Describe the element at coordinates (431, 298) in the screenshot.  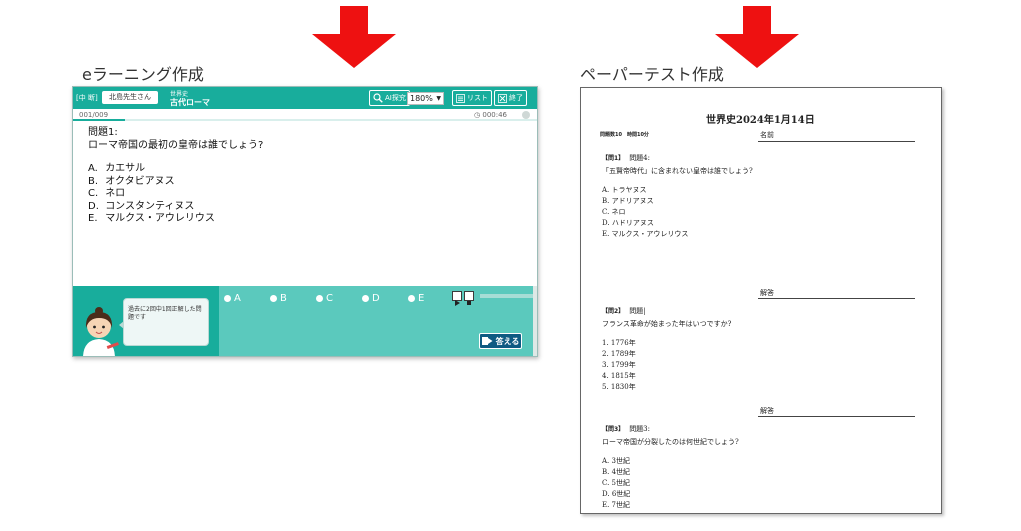
I see `answer-option-e: E` at that location.